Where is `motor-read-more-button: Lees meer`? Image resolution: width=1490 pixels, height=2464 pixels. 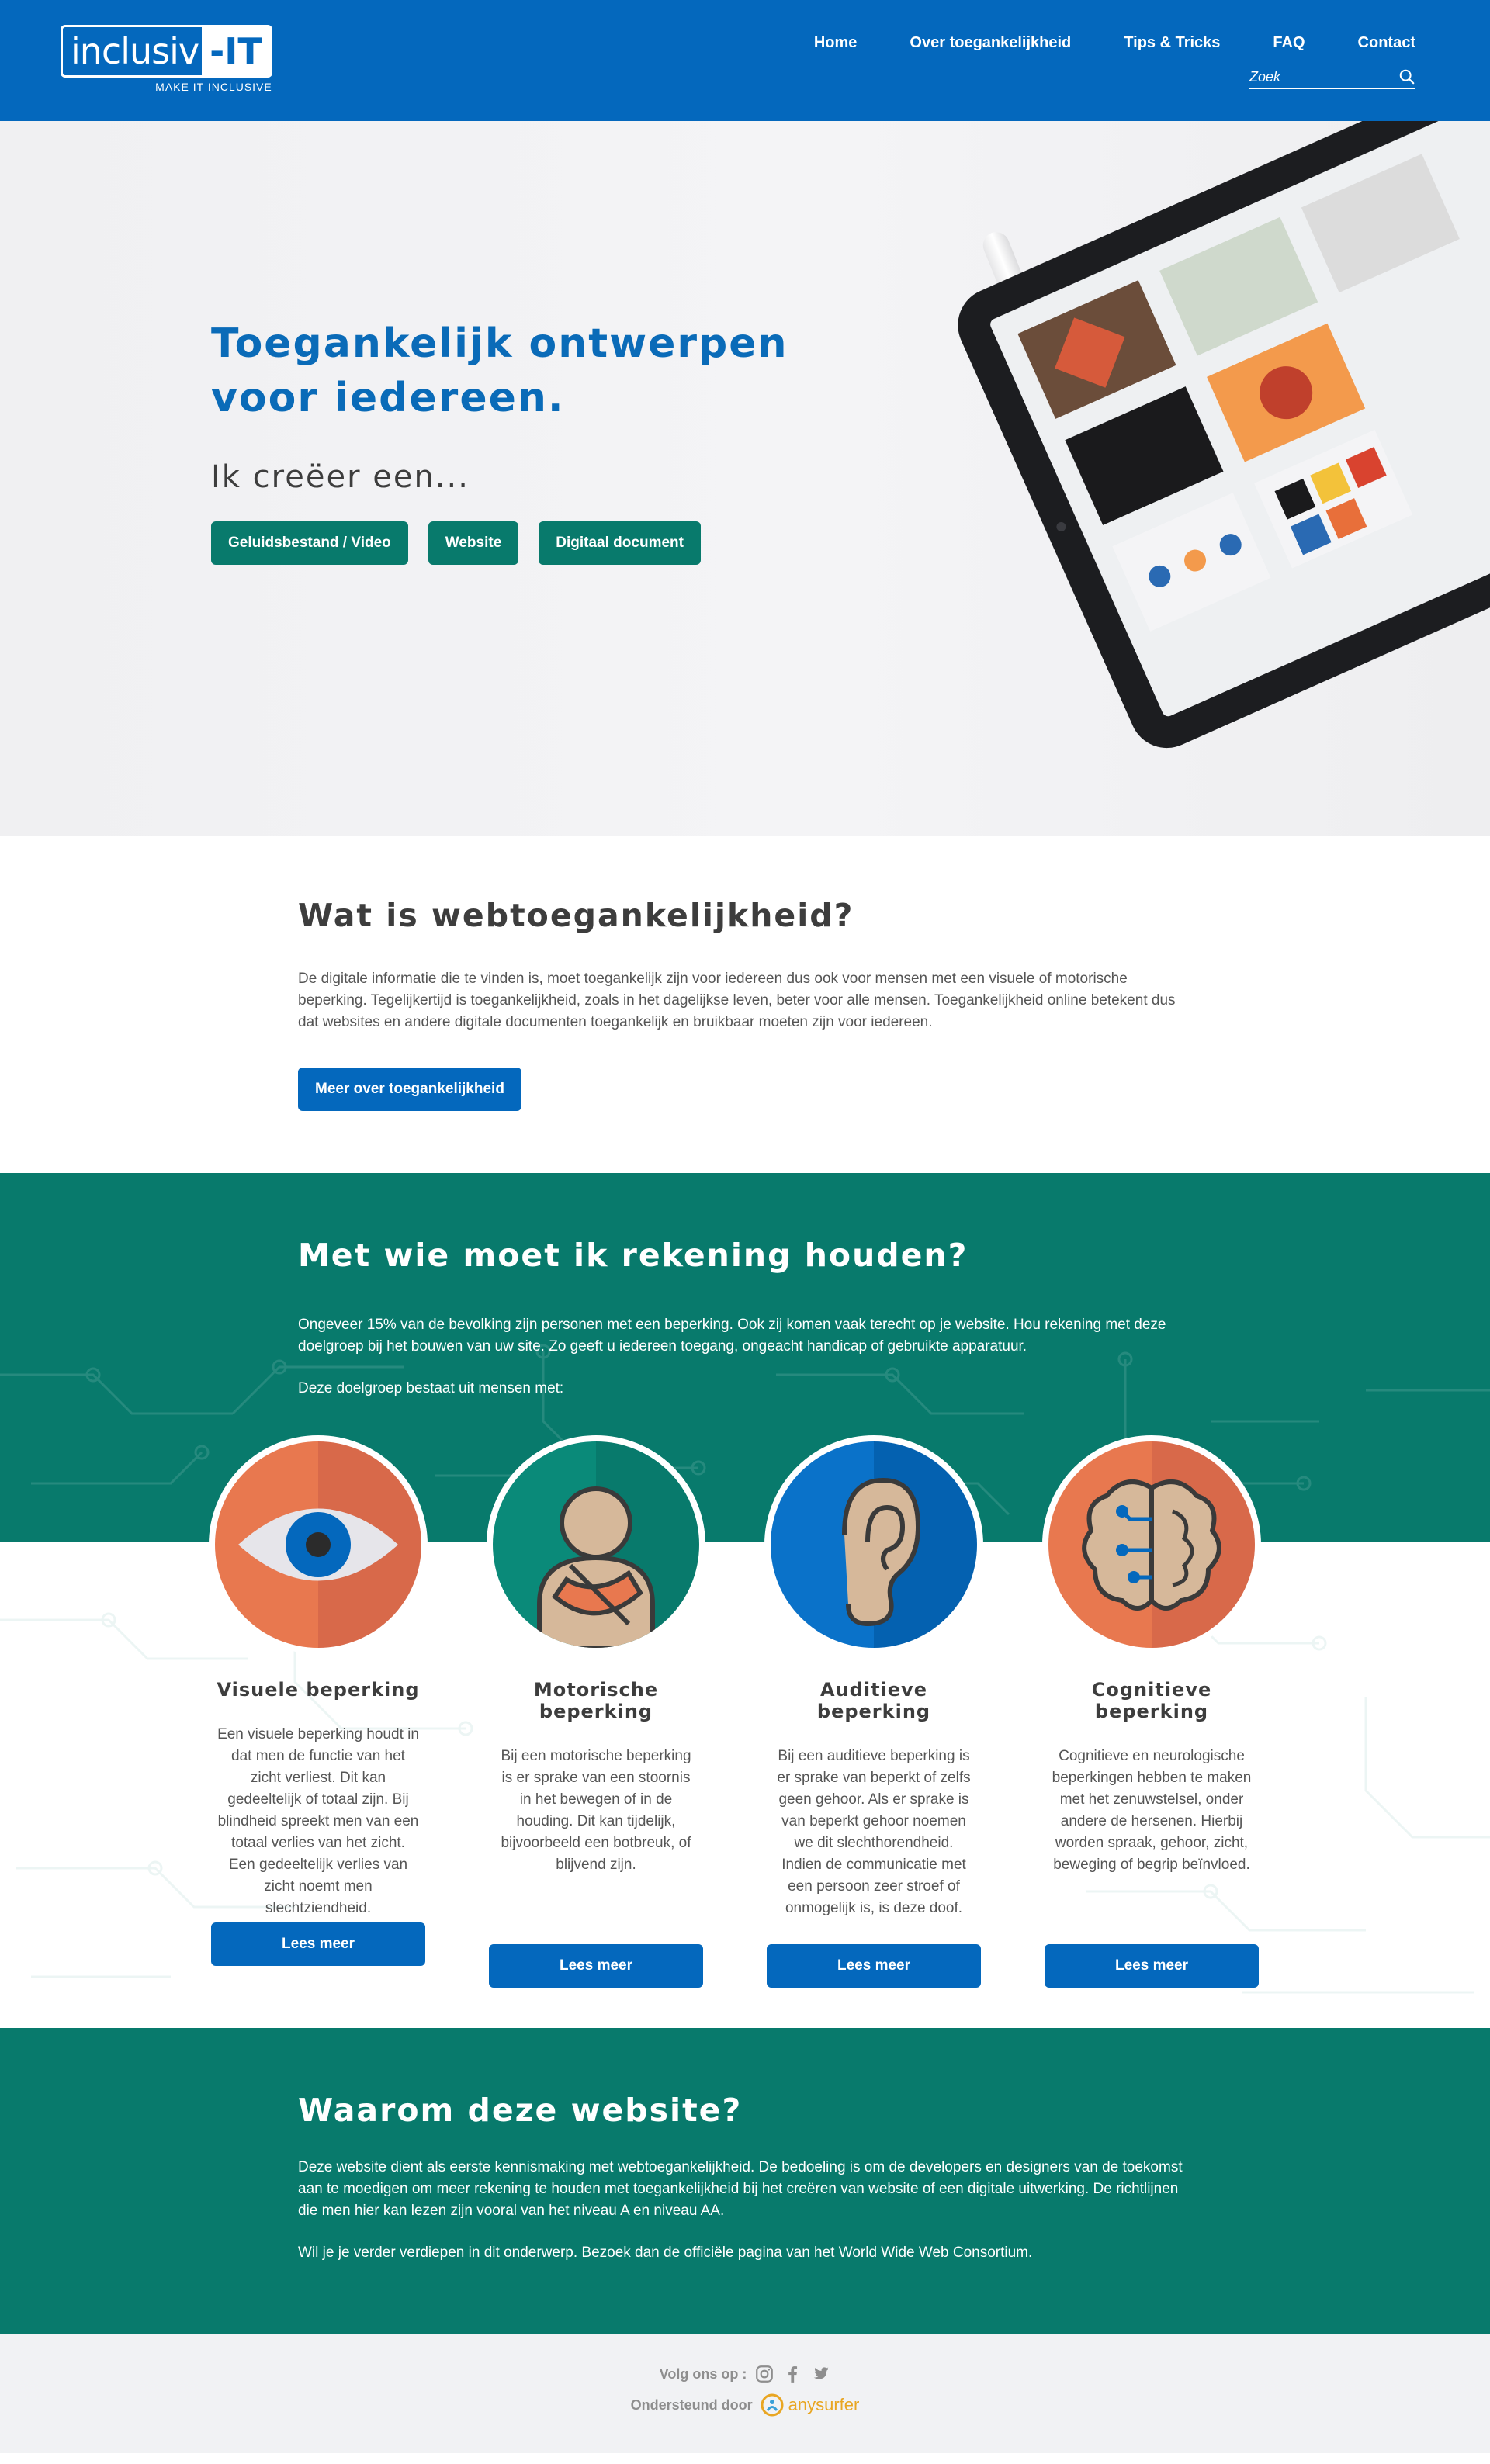 motor-read-more-button: Lees meer is located at coordinates (596, 1966).